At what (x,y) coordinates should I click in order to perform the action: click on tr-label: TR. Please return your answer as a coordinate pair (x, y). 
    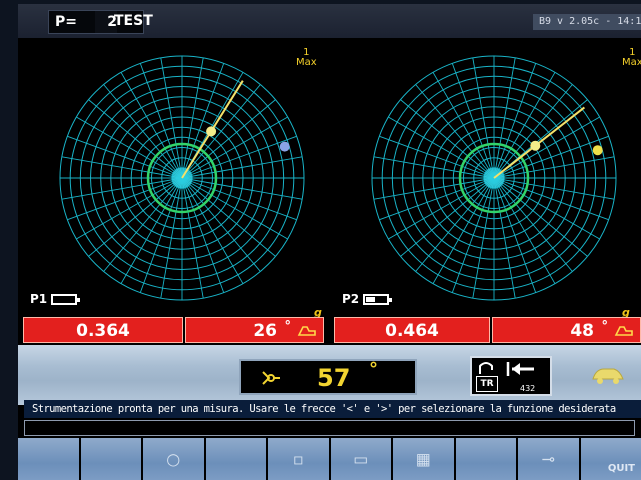
    Looking at the image, I should click on (487, 384).